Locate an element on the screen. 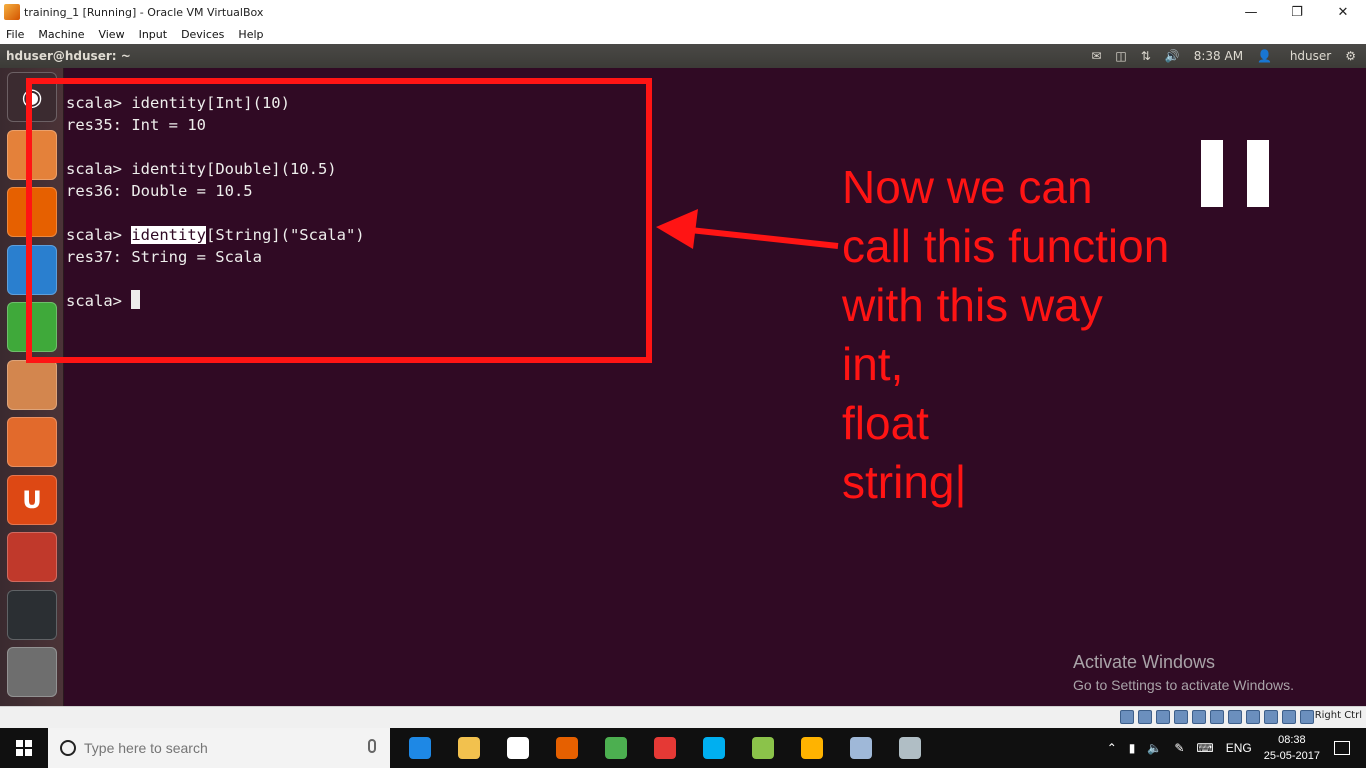 The width and height of the screenshot is (1366, 768). menu-help: Help is located at coordinates (250, 34).